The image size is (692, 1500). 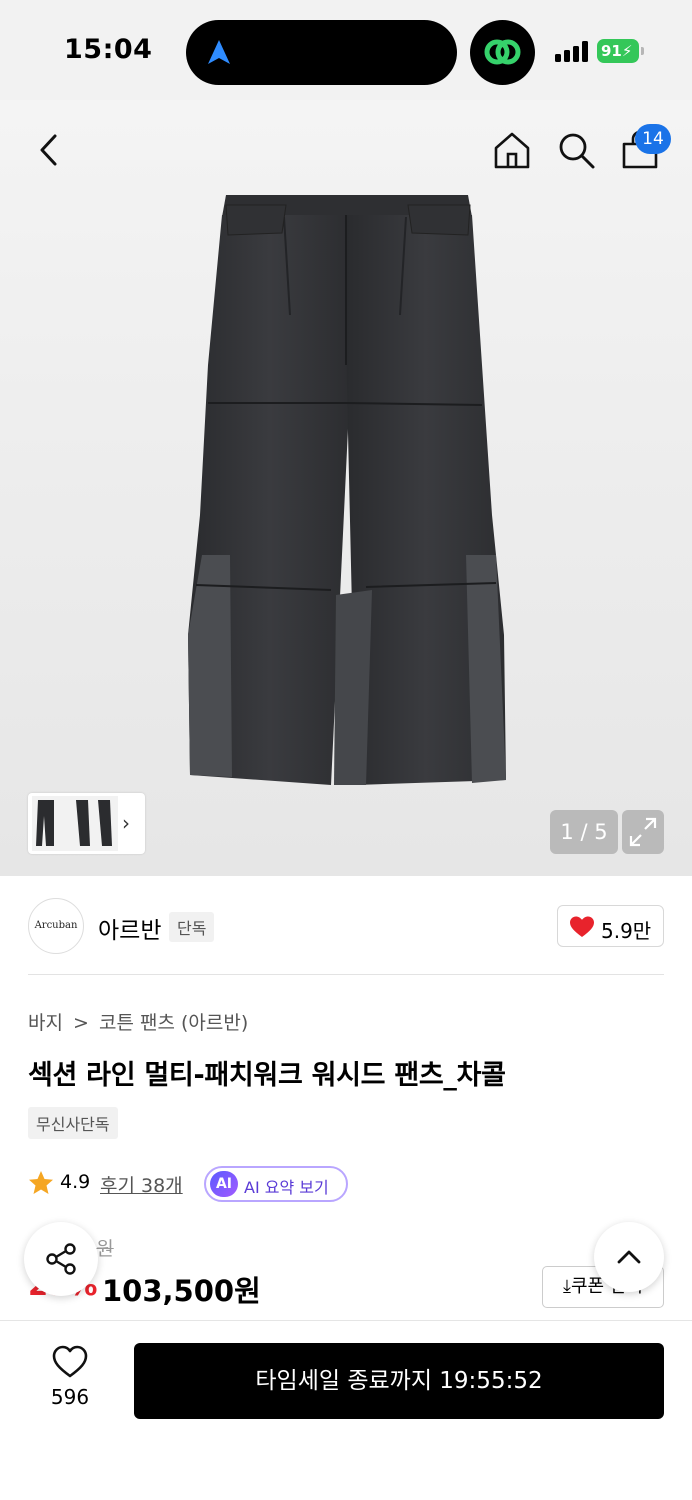 What do you see at coordinates (73, 1123) in the screenshot?
I see `exclusive-tag: 무신사단독` at bounding box center [73, 1123].